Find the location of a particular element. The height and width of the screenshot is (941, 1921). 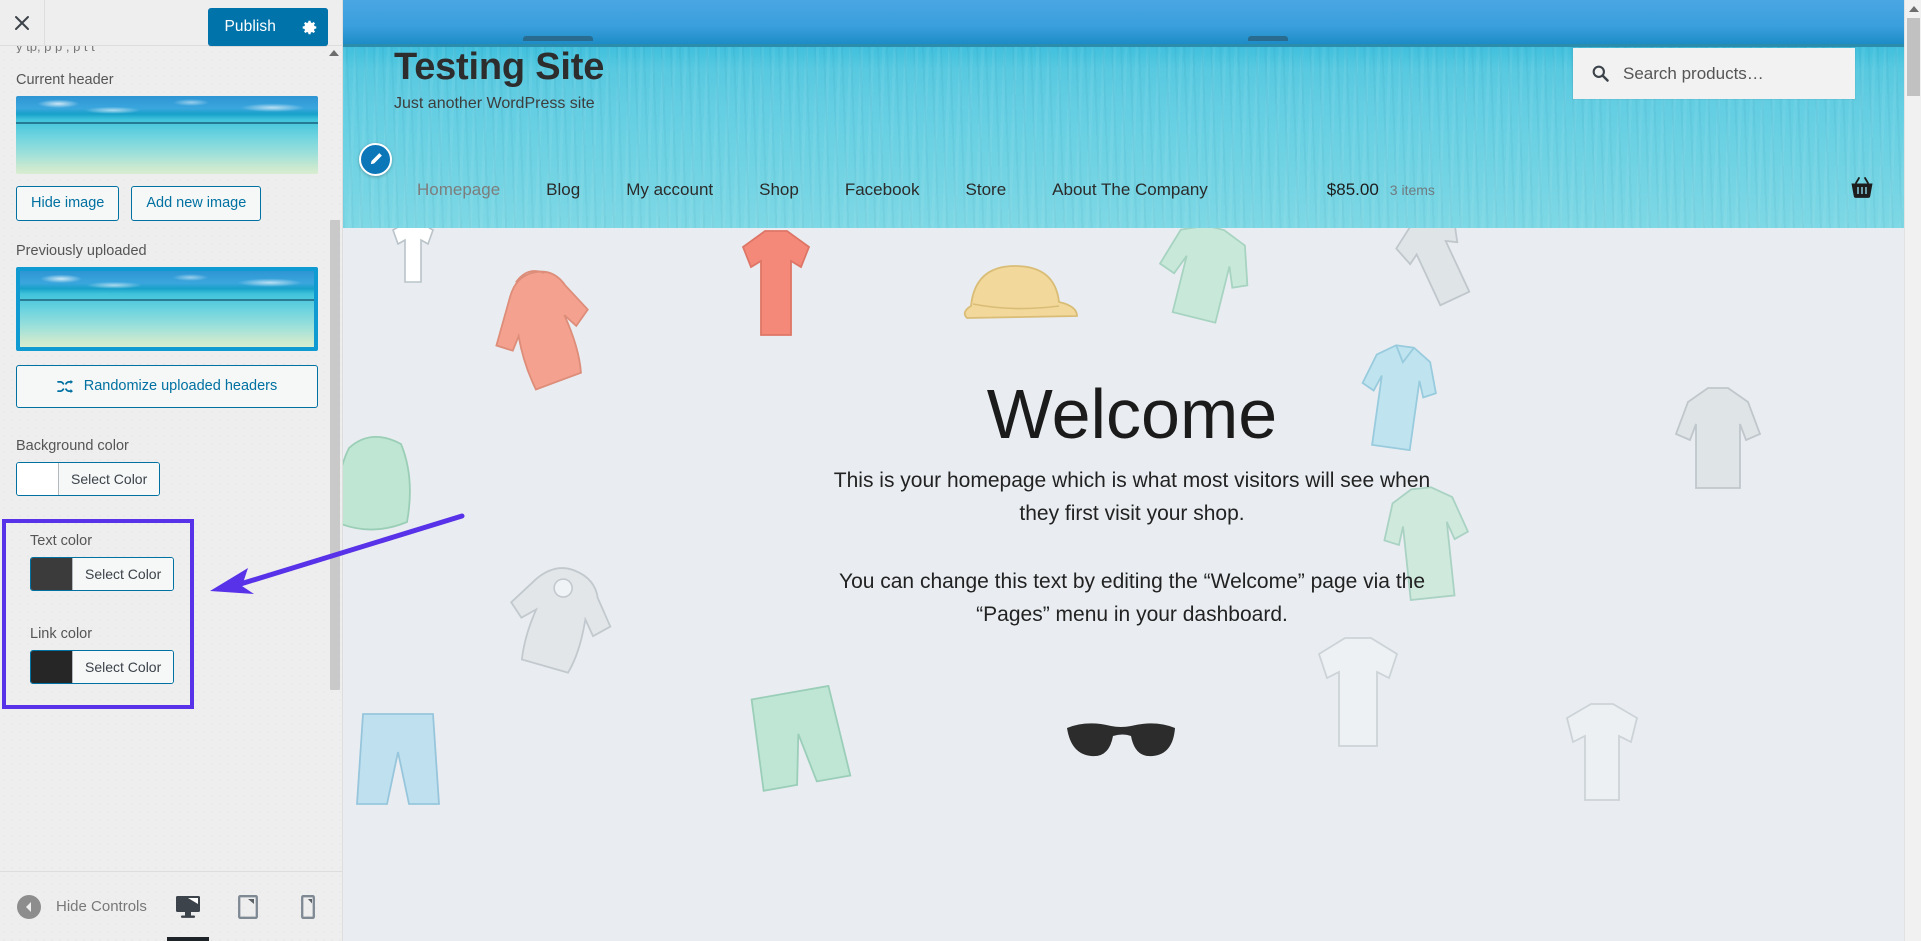

tablet-preview-button is located at coordinates (248, 907).